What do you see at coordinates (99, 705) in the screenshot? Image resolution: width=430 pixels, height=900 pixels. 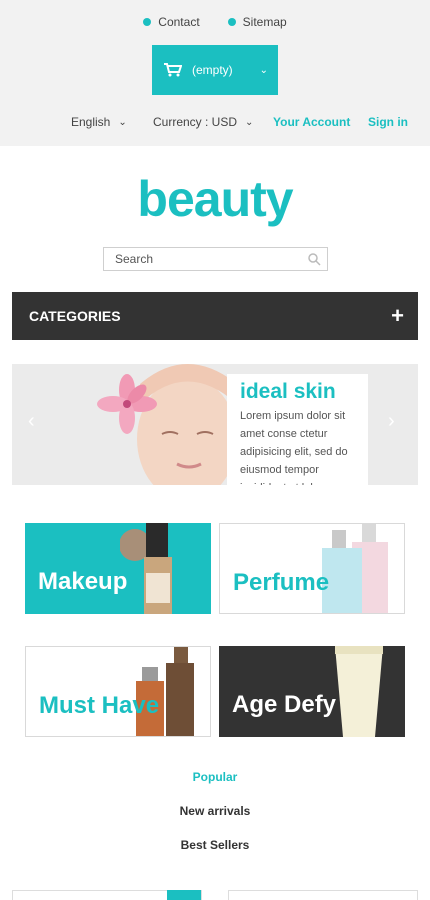 I see `banner-label-must-have: Must Have` at bounding box center [99, 705].